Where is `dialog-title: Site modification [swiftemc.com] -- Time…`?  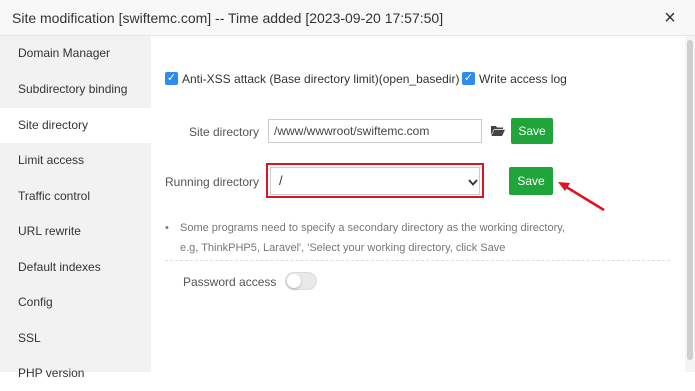
dialog-title: Site modification [swiftemc.com] -- Time… is located at coordinates (228, 18).